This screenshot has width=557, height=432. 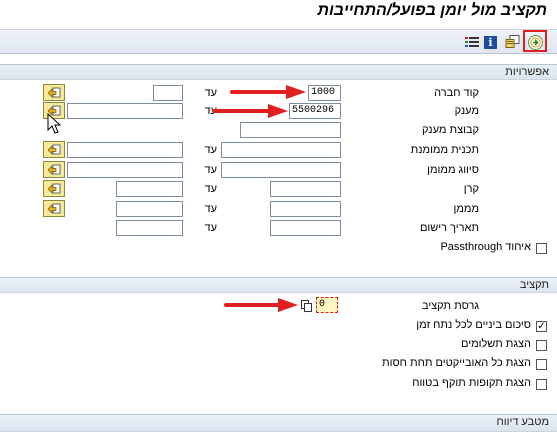 What do you see at coordinates (211, 209) in the screenshot?
I see `sponsor-to-label: עד` at bounding box center [211, 209].